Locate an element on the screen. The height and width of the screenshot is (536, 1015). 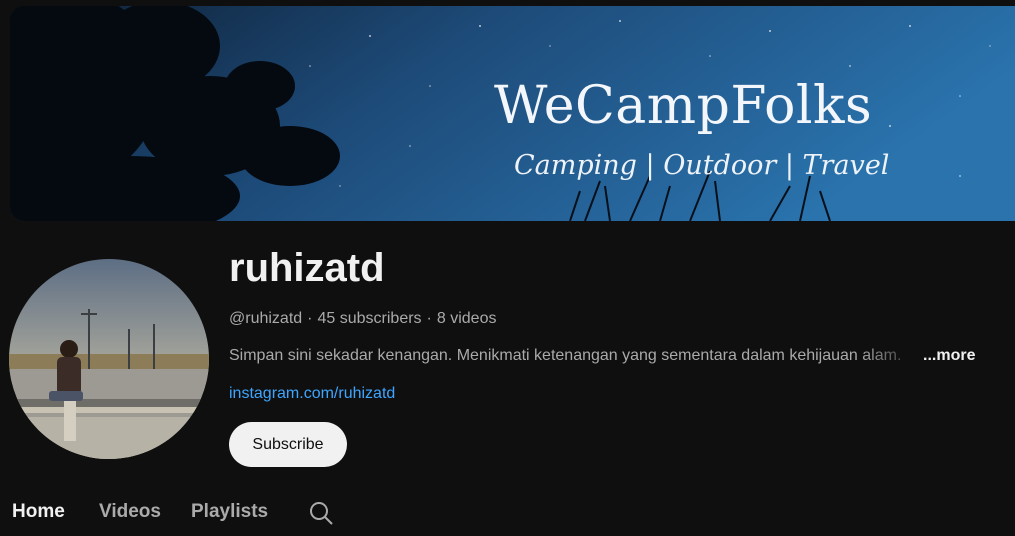
tab-playlists: Playlists is located at coordinates (229, 512).